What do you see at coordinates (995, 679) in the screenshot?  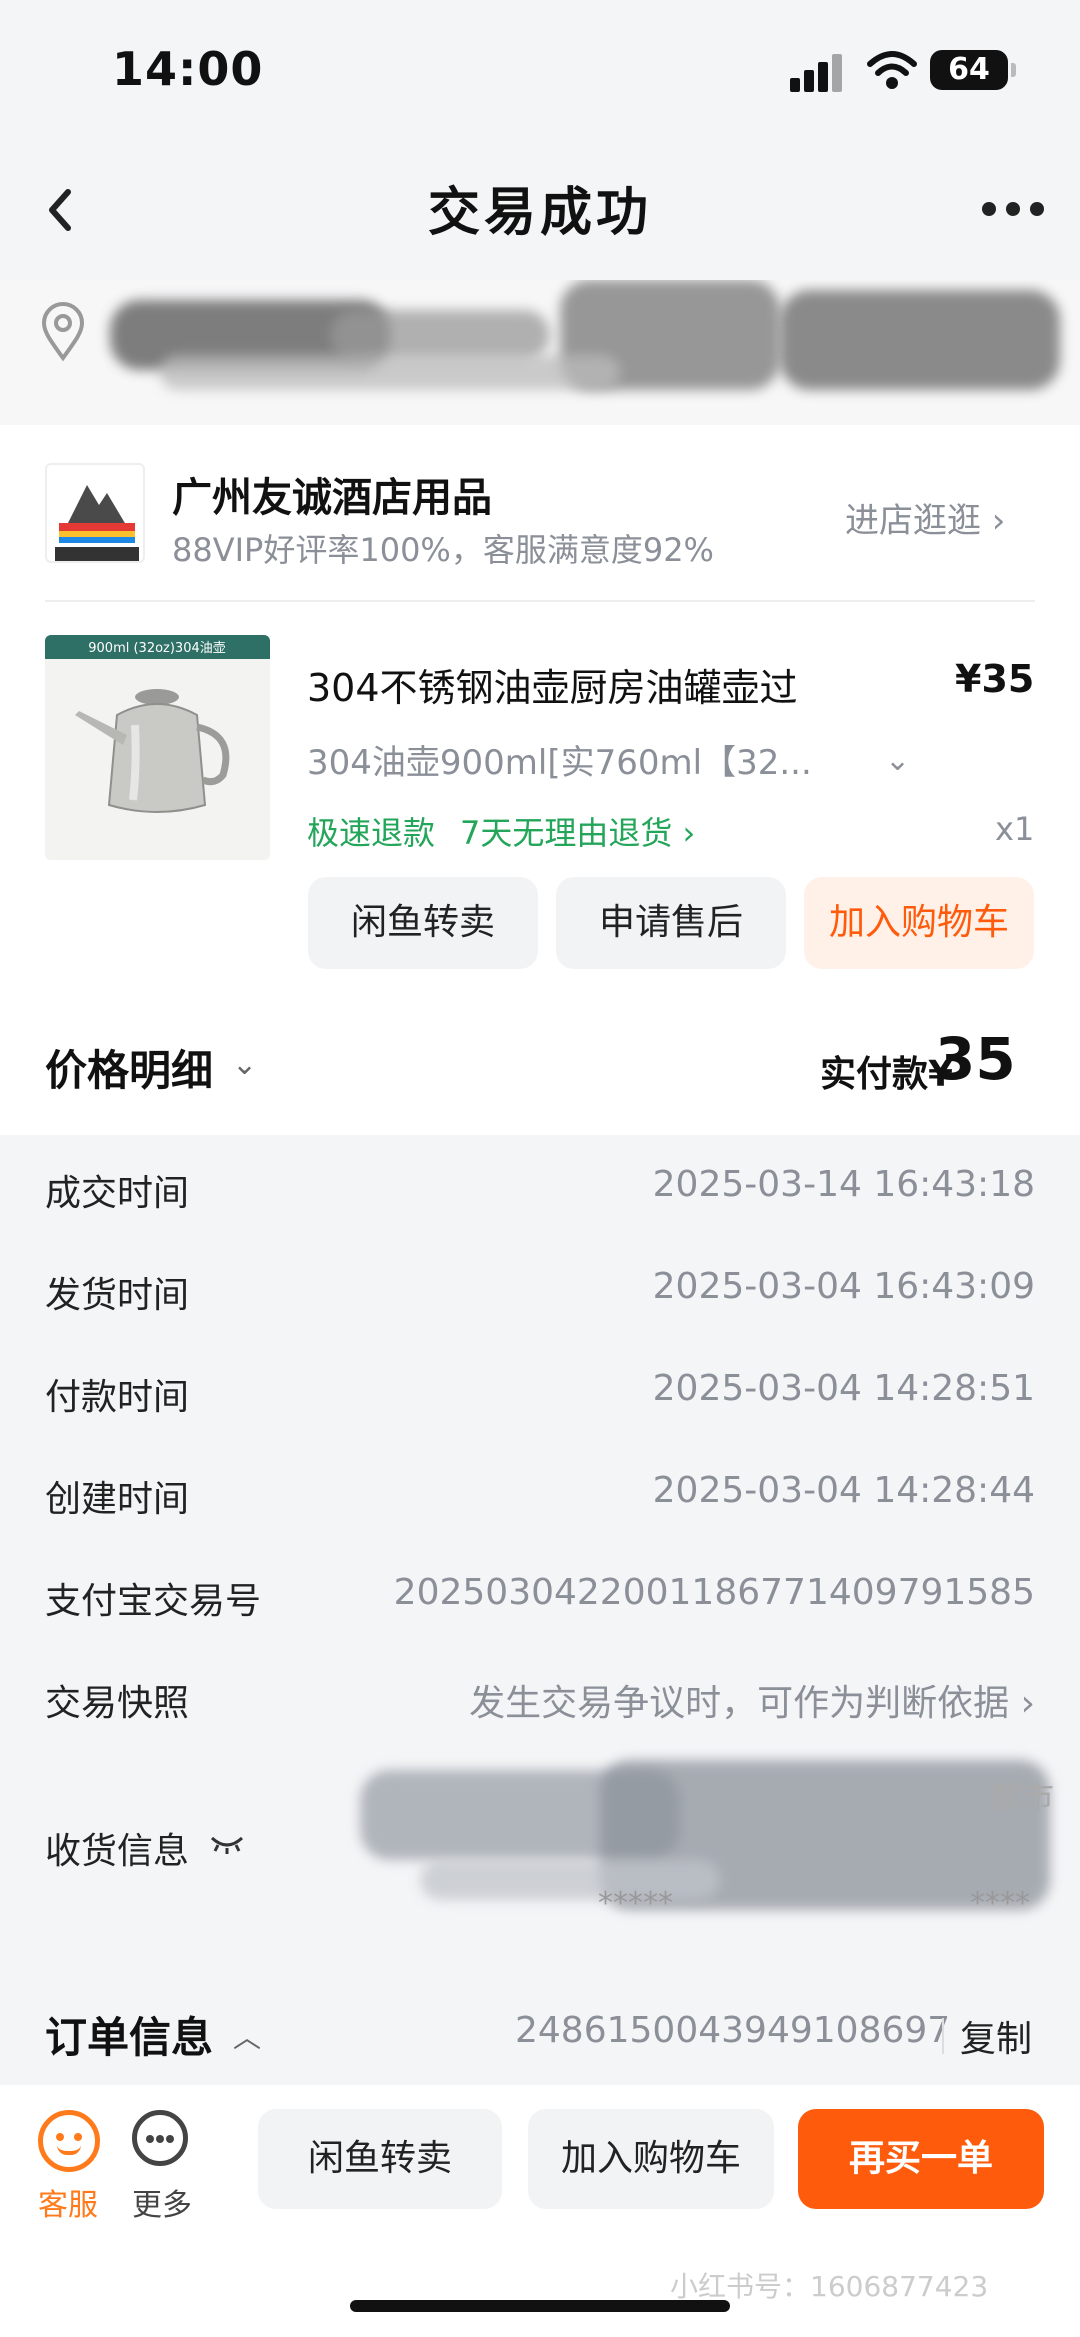 I see `product-price: ¥35` at bounding box center [995, 679].